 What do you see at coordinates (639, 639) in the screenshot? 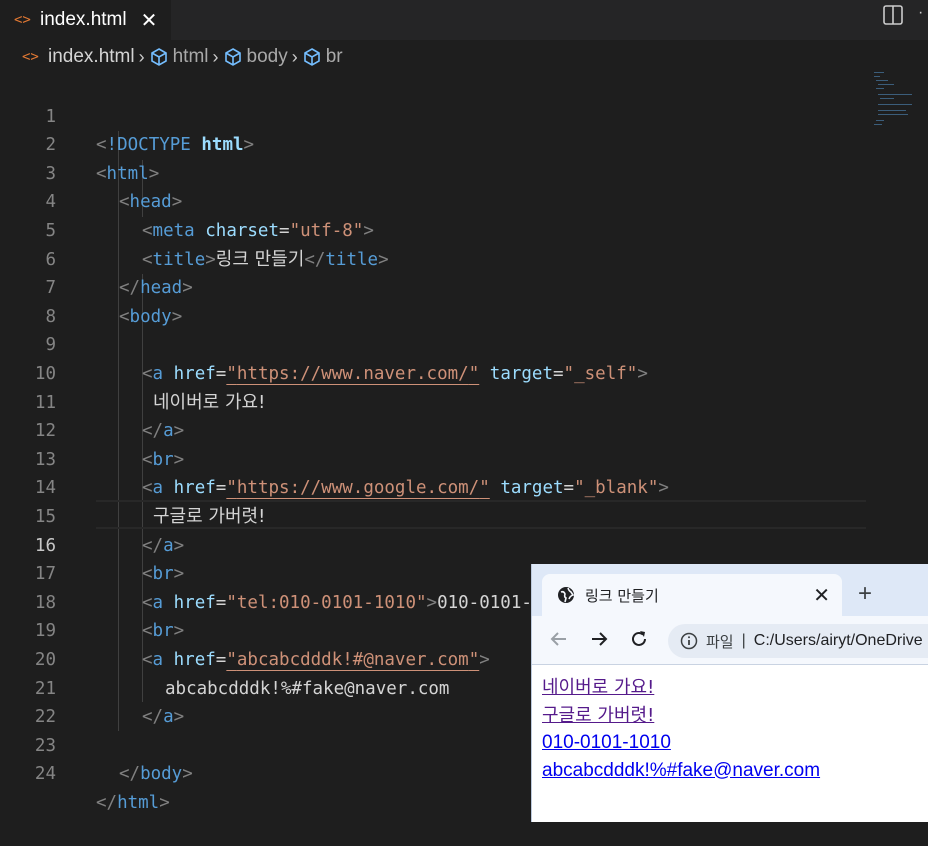
I see `reload-icon` at bounding box center [639, 639].